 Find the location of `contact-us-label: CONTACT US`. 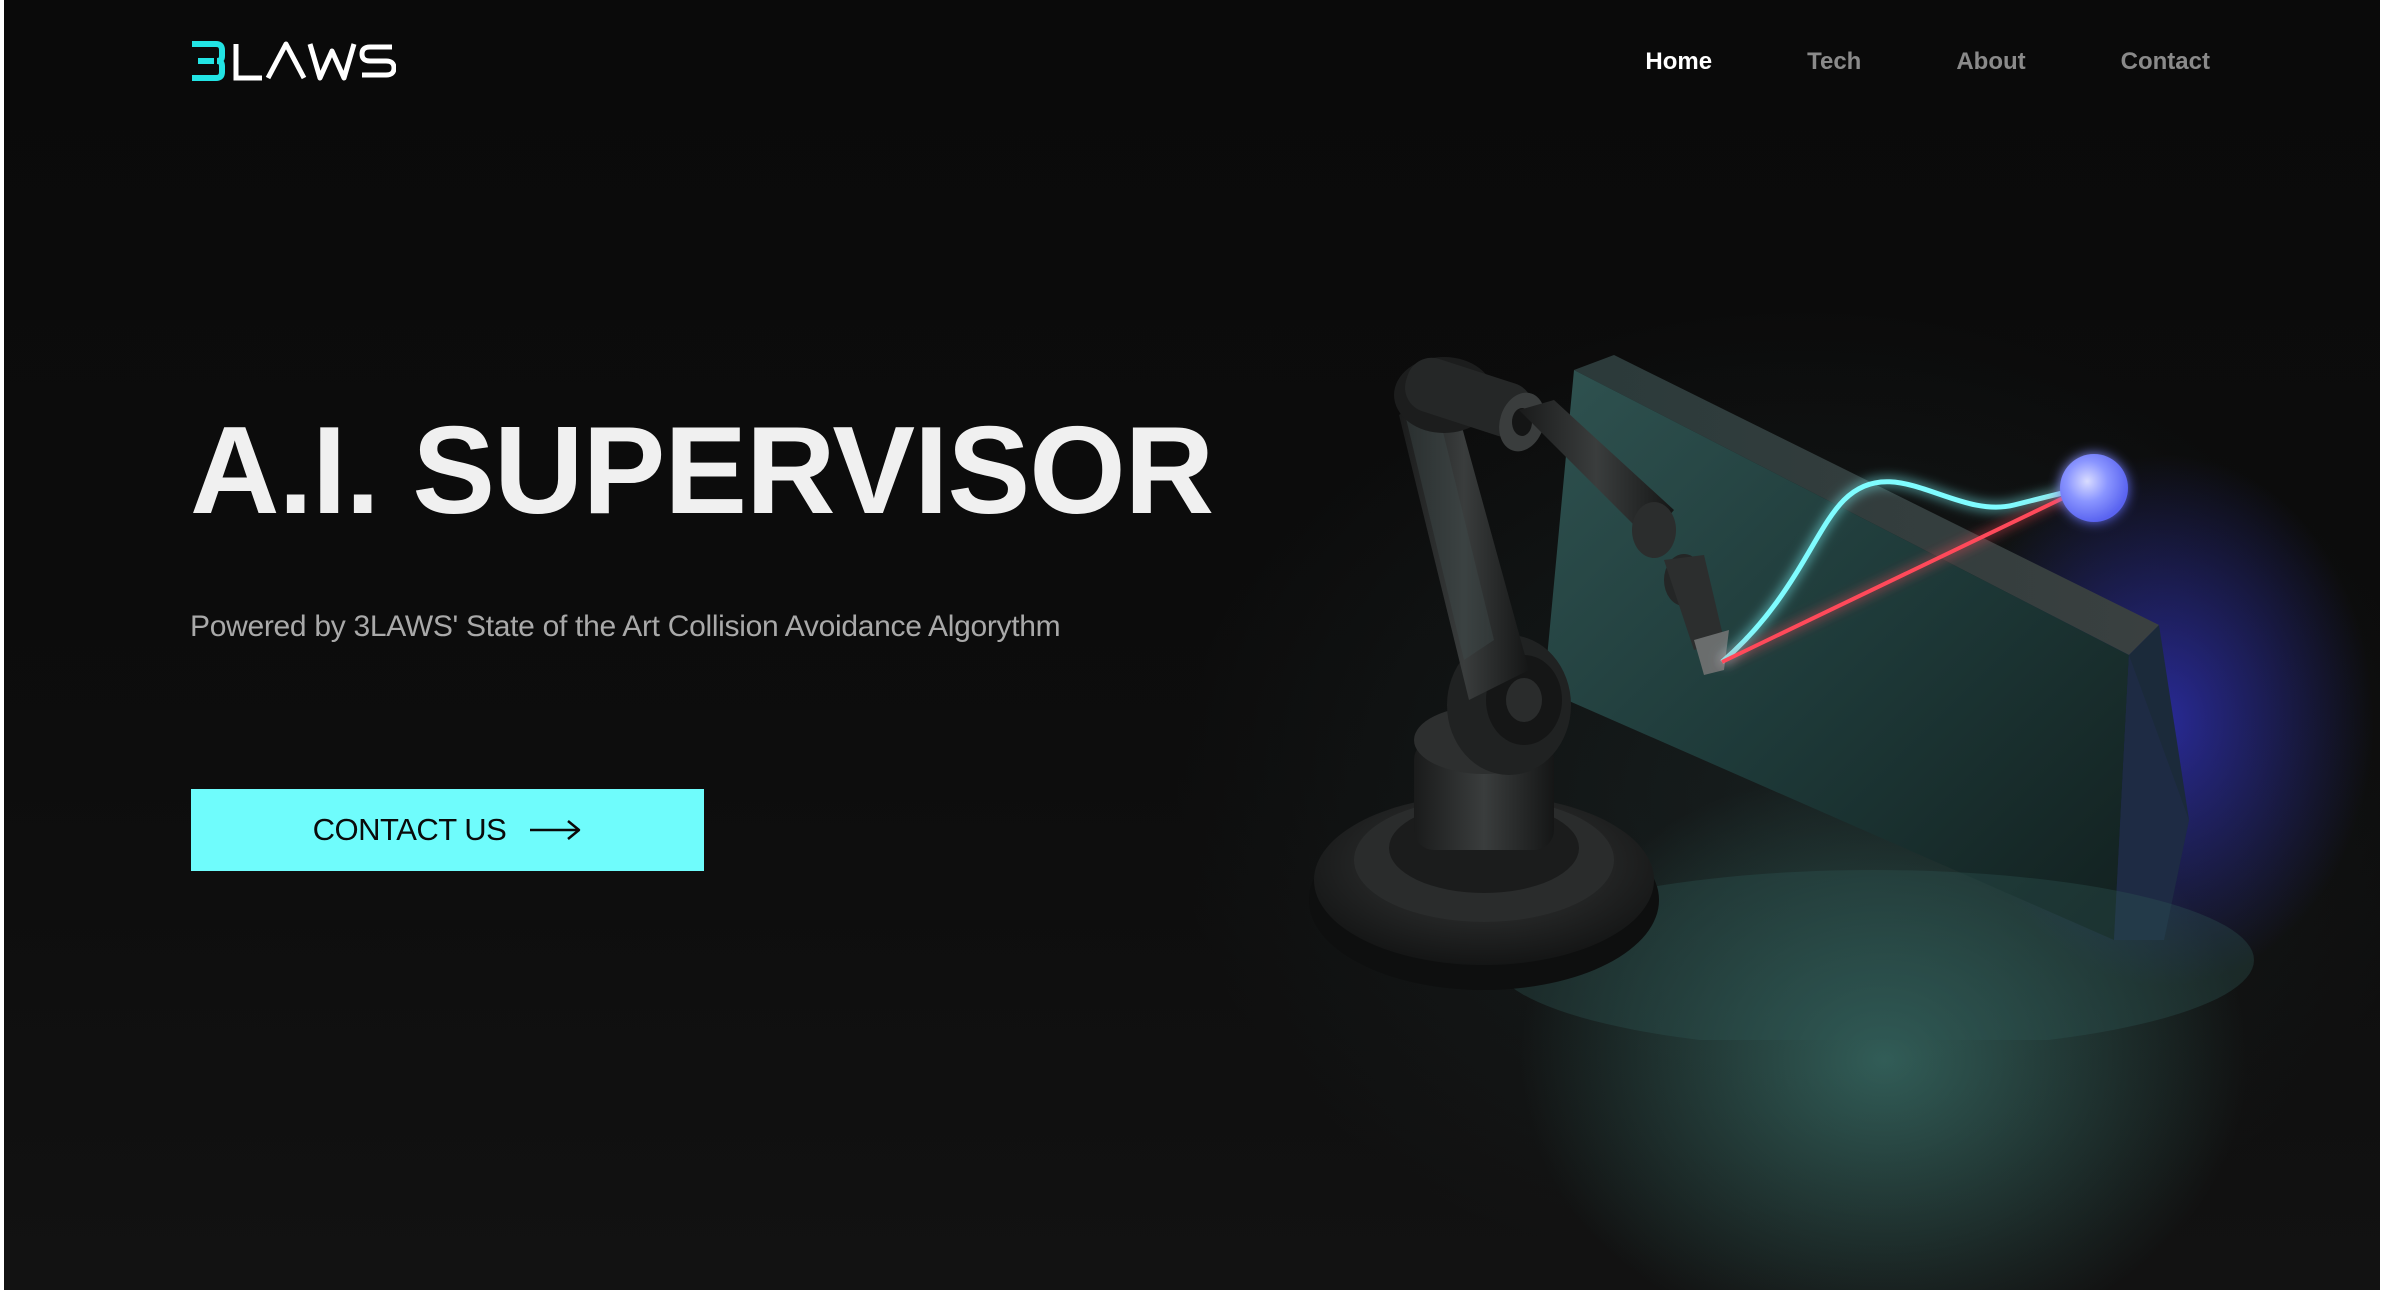

contact-us-label: CONTACT US is located at coordinates (409, 829).